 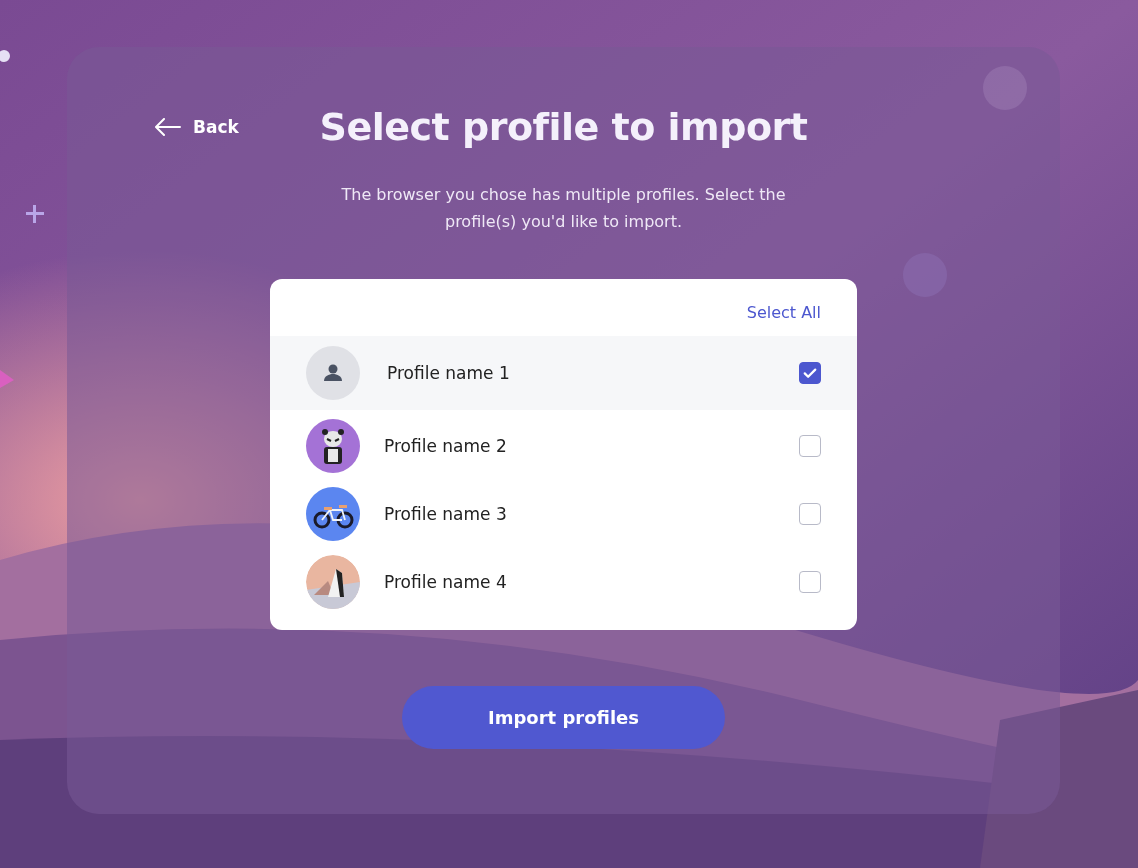 What do you see at coordinates (563, 373) in the screenshot?
I see `profile-row: Profile name 1` at bounding box center [563, 373].